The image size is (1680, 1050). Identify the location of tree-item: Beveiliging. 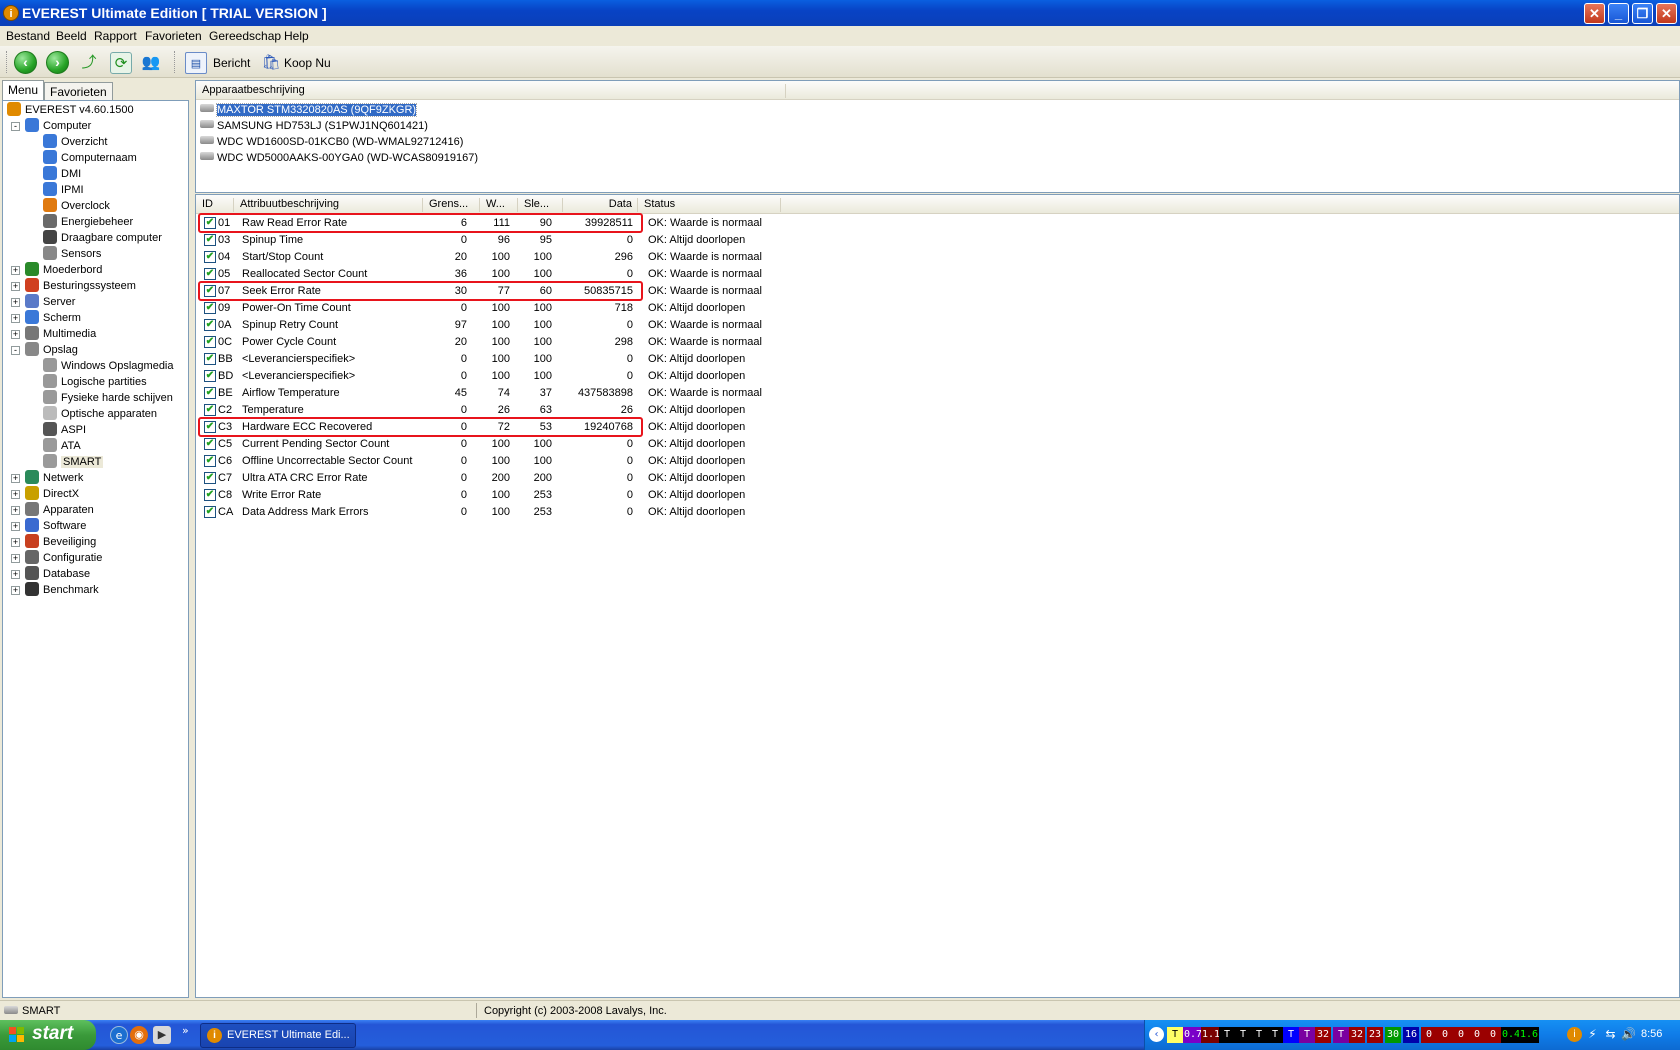
(60, 542).